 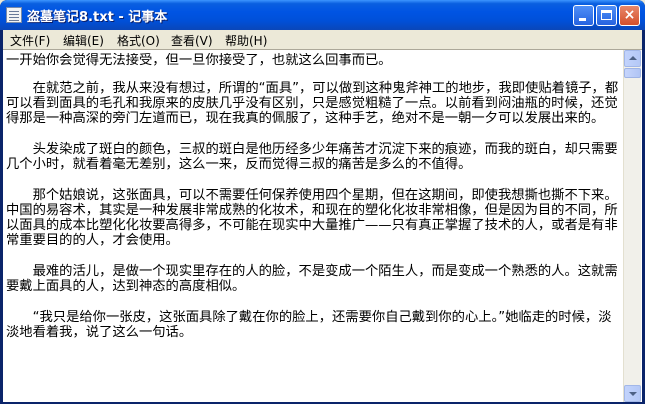 I want to click on arrow-down-icon, so click(x=633, y=394).